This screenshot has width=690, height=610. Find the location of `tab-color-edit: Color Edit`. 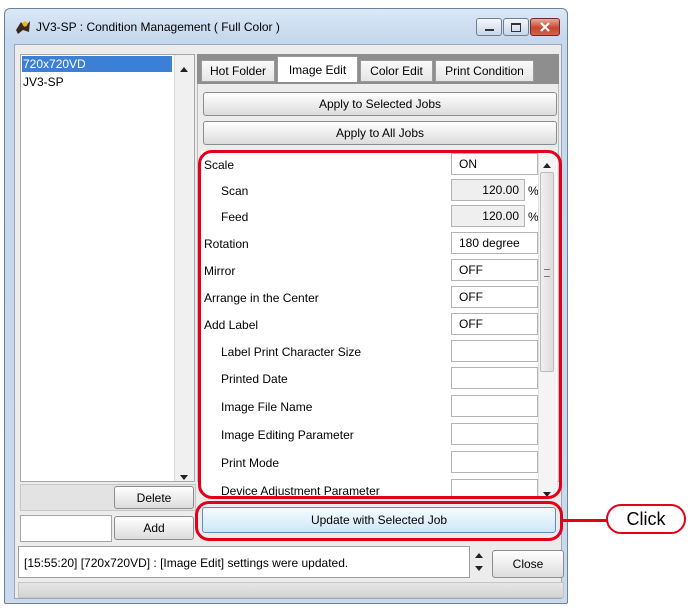

tab-color-edit: Color Edit is located at coordinates (396, 71).